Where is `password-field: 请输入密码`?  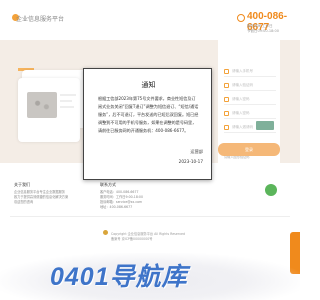
password-field: 请输入密码 is located at coordinates (250, 100).